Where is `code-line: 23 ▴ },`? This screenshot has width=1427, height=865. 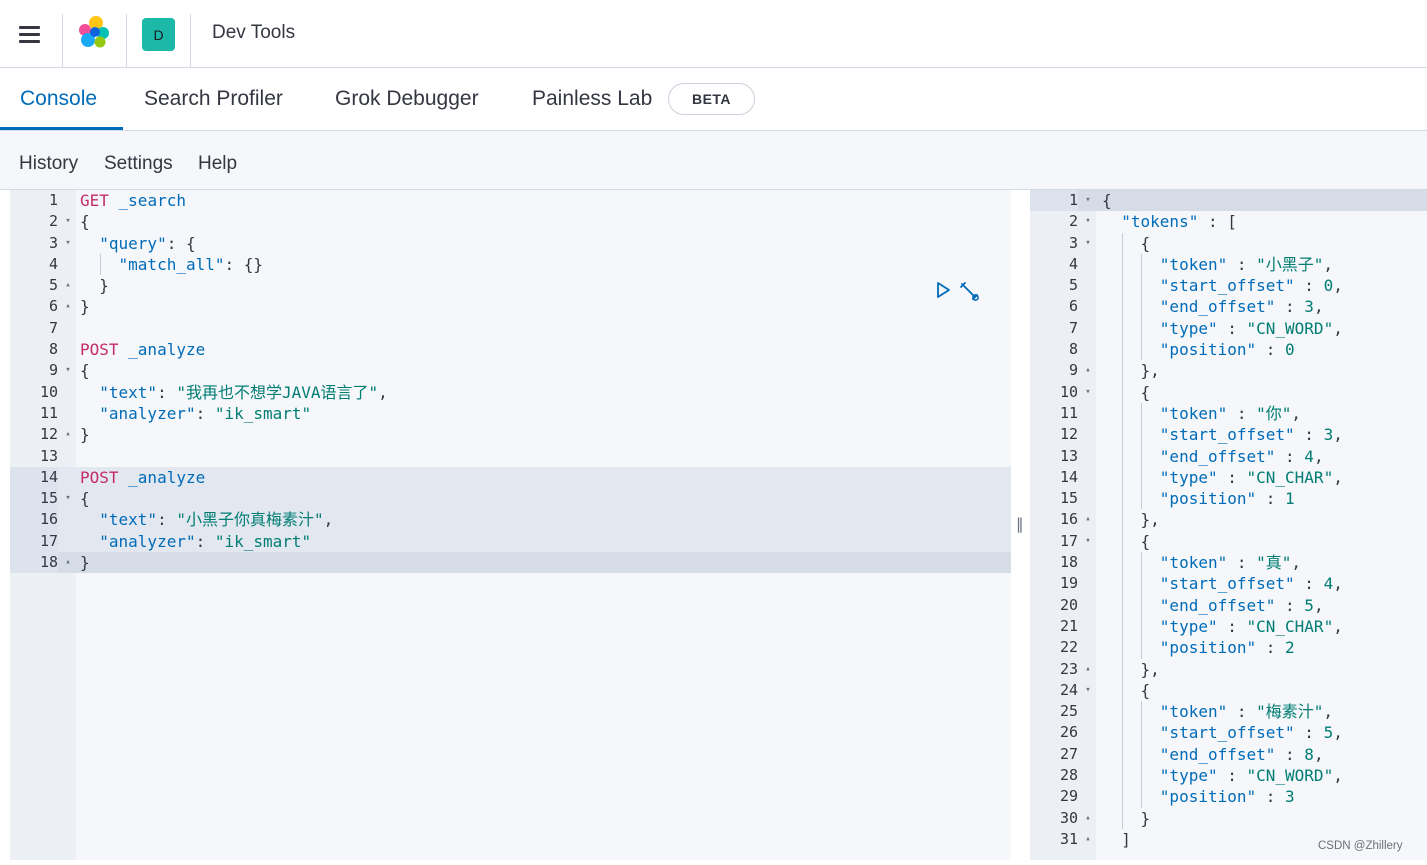 code-line: 23 ▴ }, is located at coordinates (1228, 669).